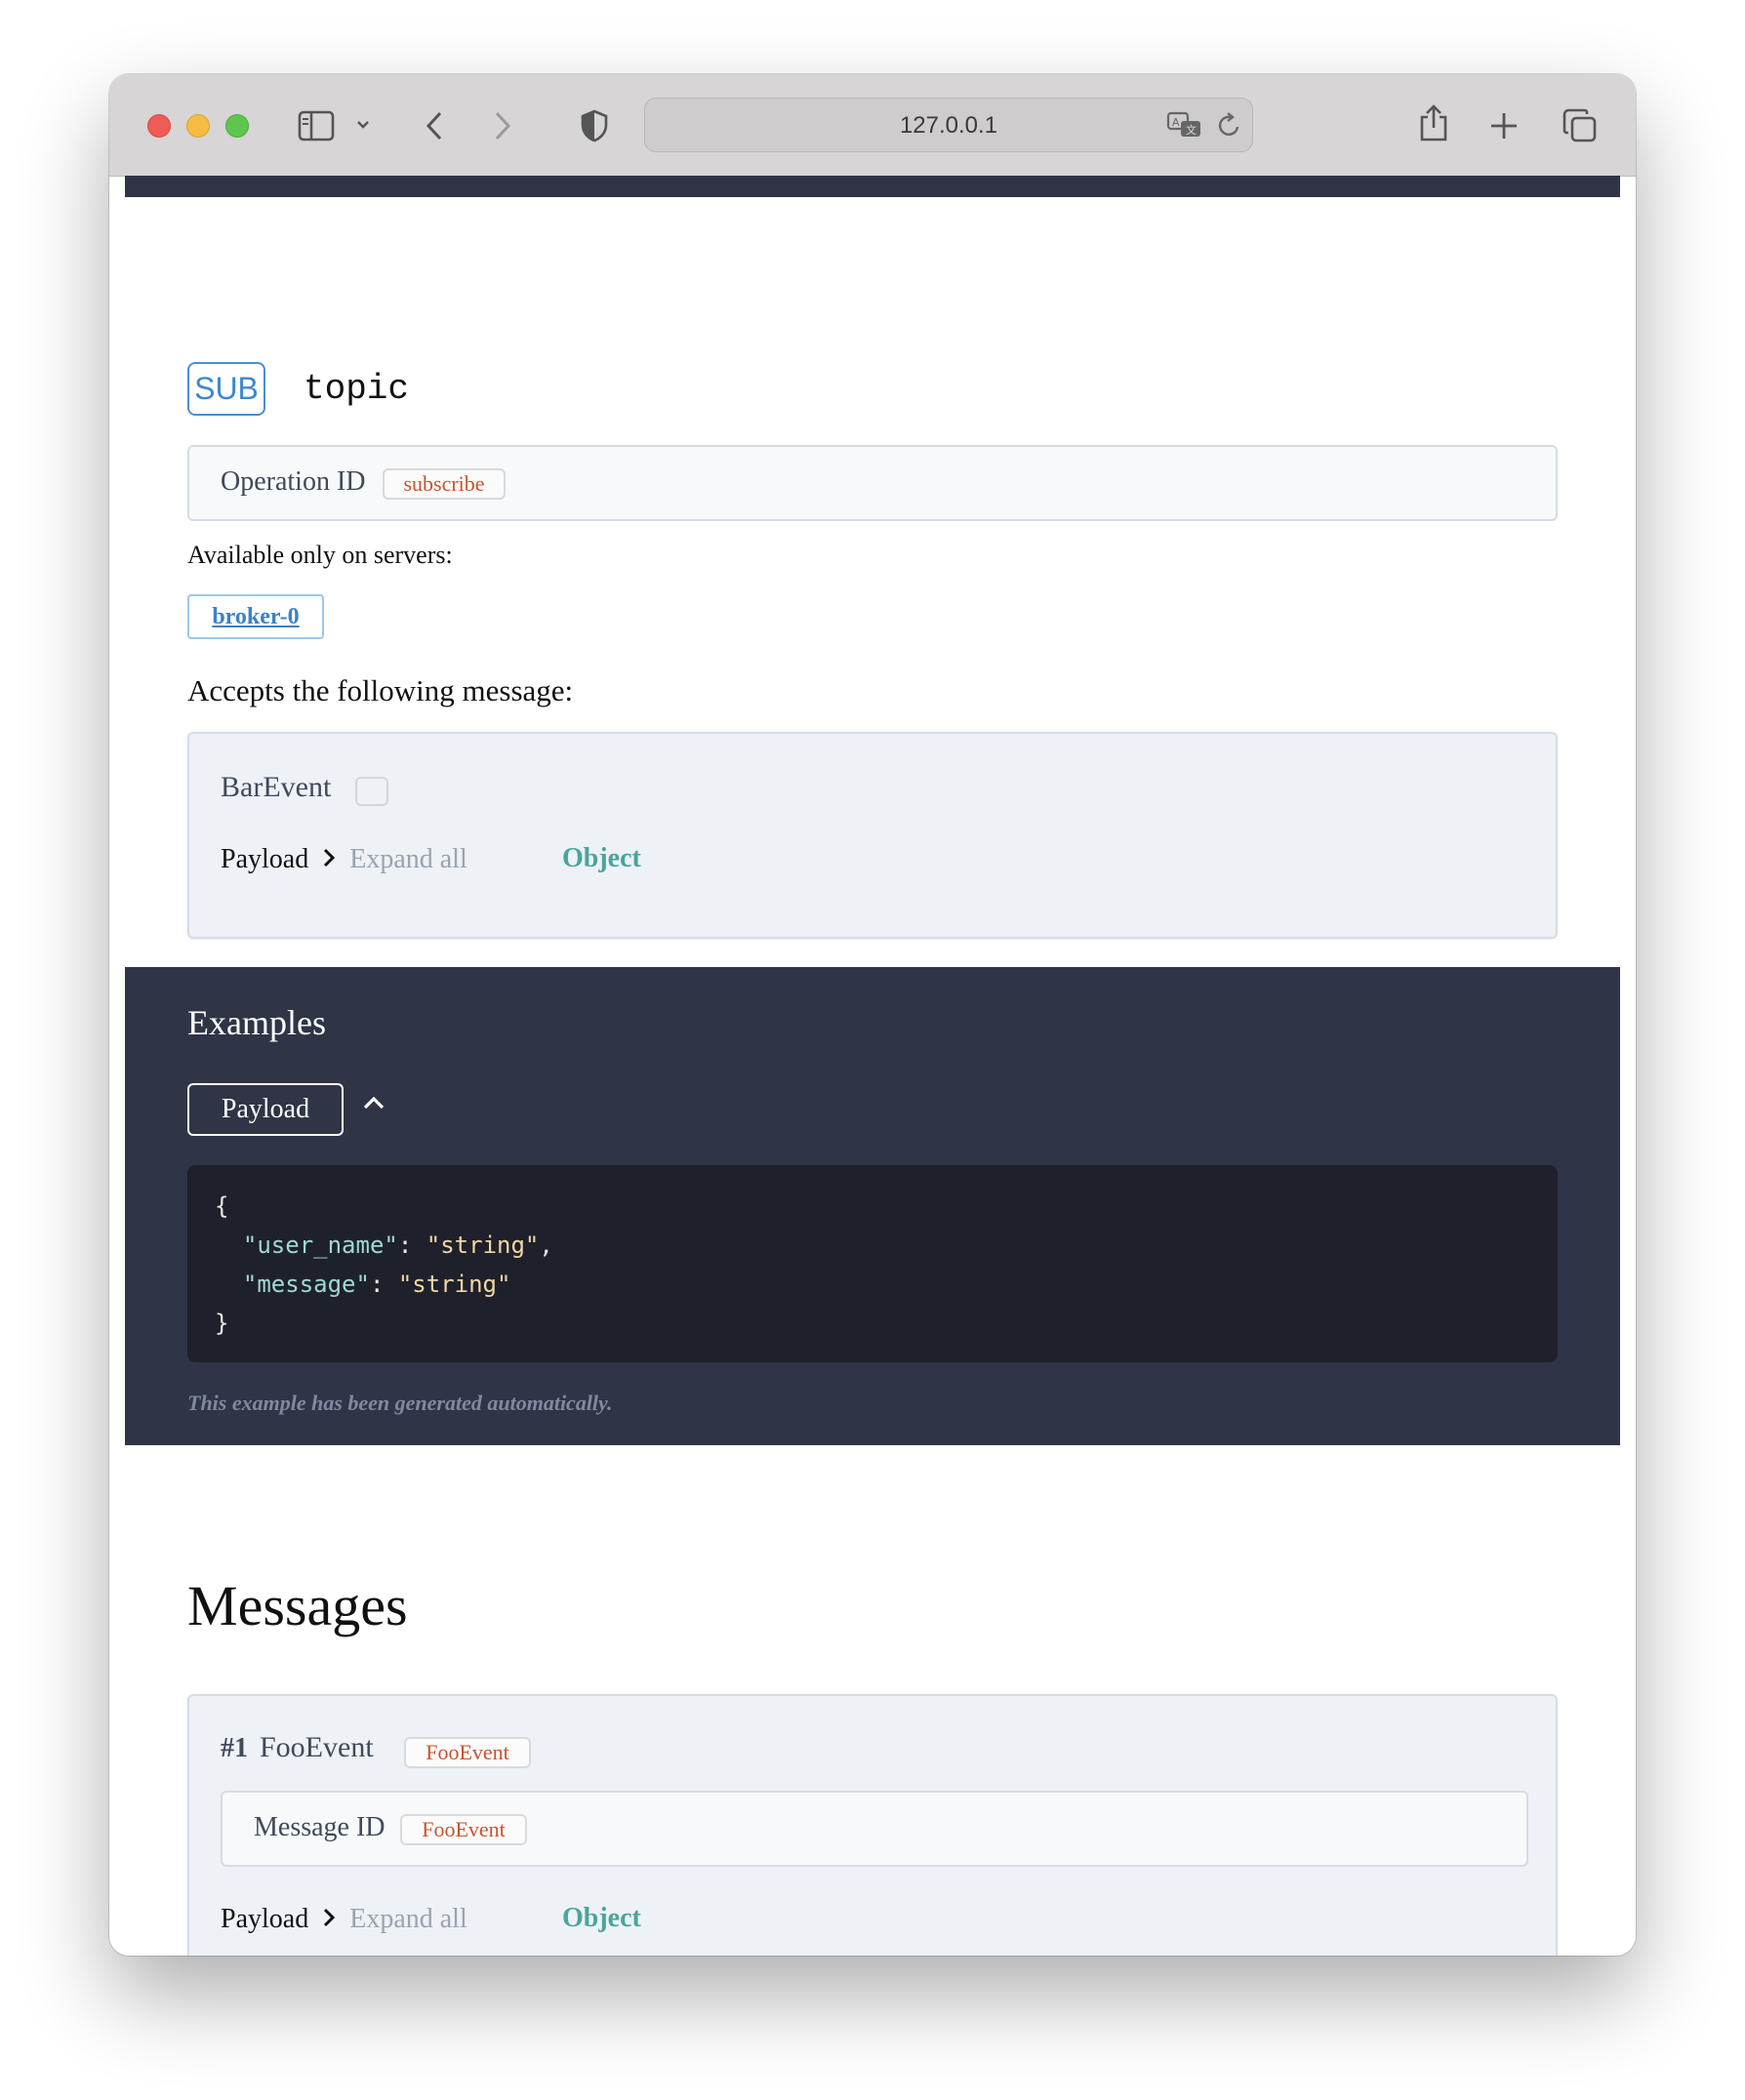  Describe the element at coordinates (872, 186) in the screenshot. I see `section-header-strip` at that location.